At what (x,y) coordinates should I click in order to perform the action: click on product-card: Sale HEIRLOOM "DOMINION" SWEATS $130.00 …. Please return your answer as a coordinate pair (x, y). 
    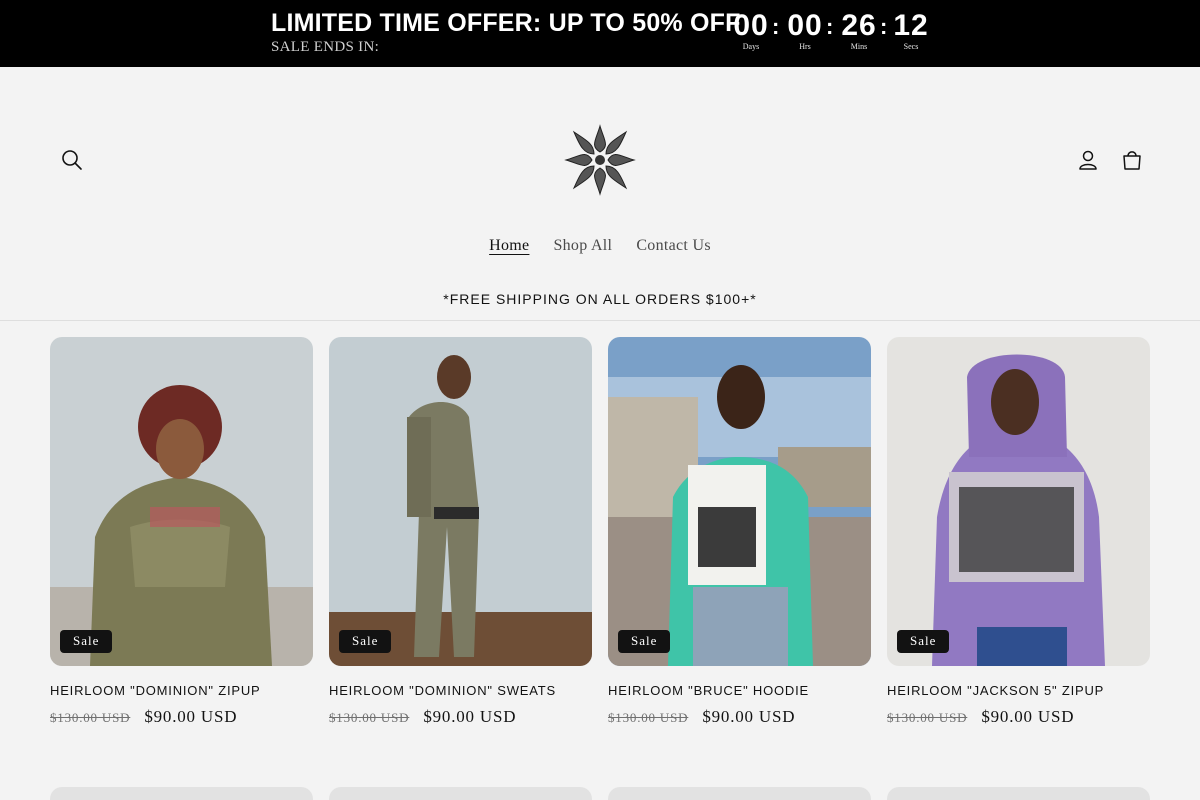
    Looking at the image, I should click on (460, 532).